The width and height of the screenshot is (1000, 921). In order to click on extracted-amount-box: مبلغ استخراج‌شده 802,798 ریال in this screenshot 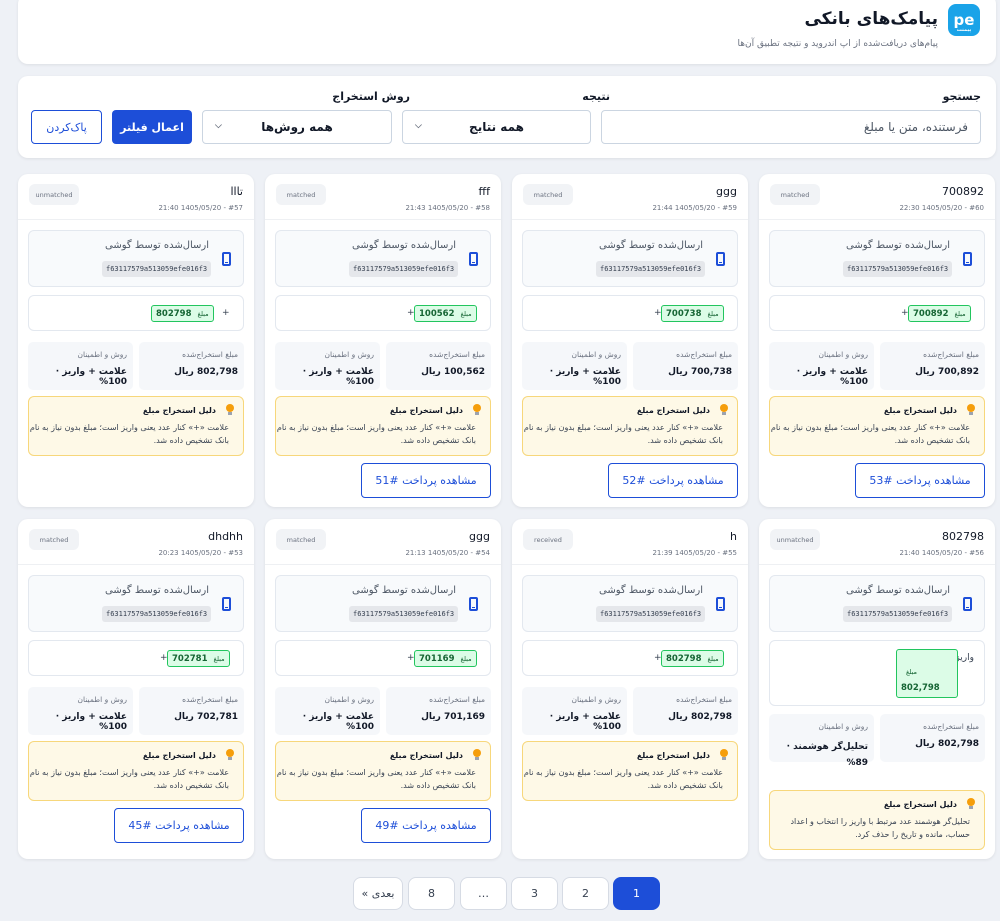, I will do `click(685, 711)`.